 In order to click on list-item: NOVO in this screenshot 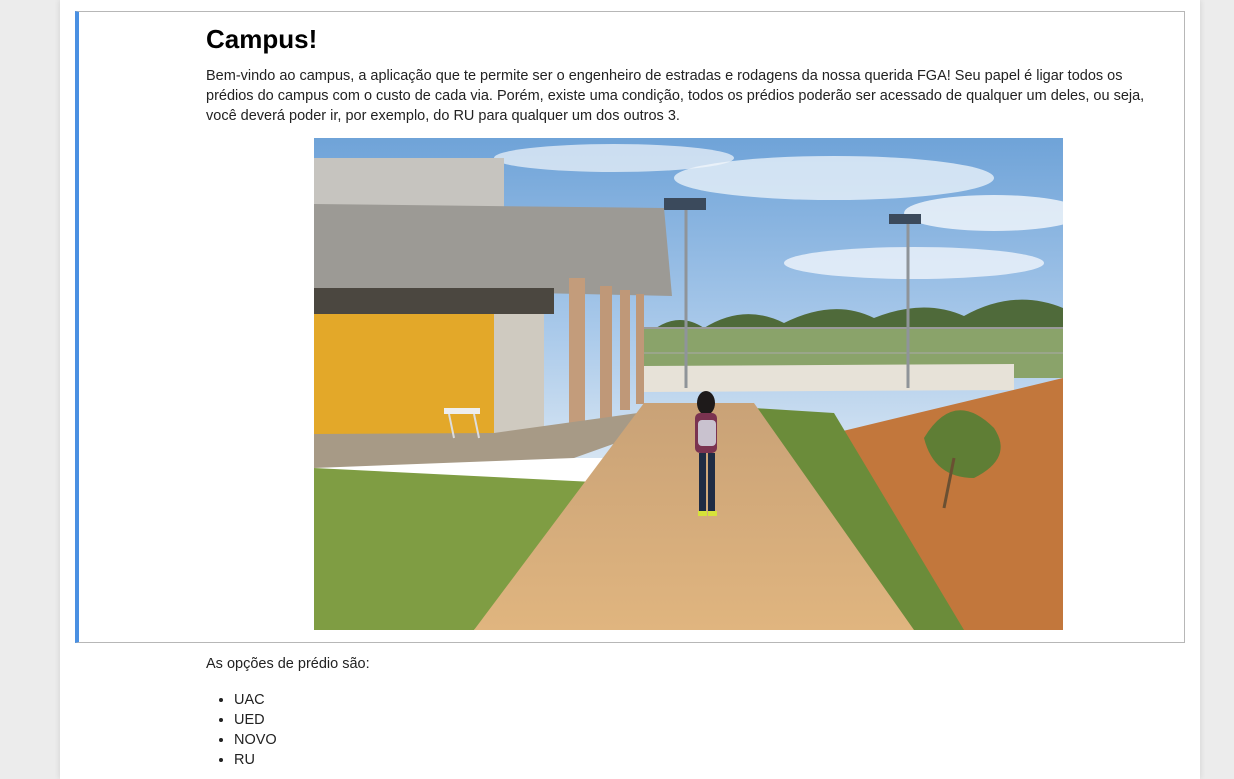, I will do `click(255, 740)`.